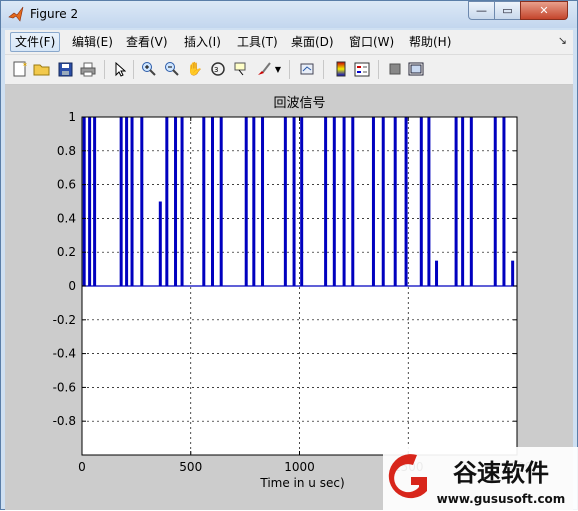 The height and width of the screenshot is (511, 578). I want to click on window-title: Figure 2, so click(54, 14).